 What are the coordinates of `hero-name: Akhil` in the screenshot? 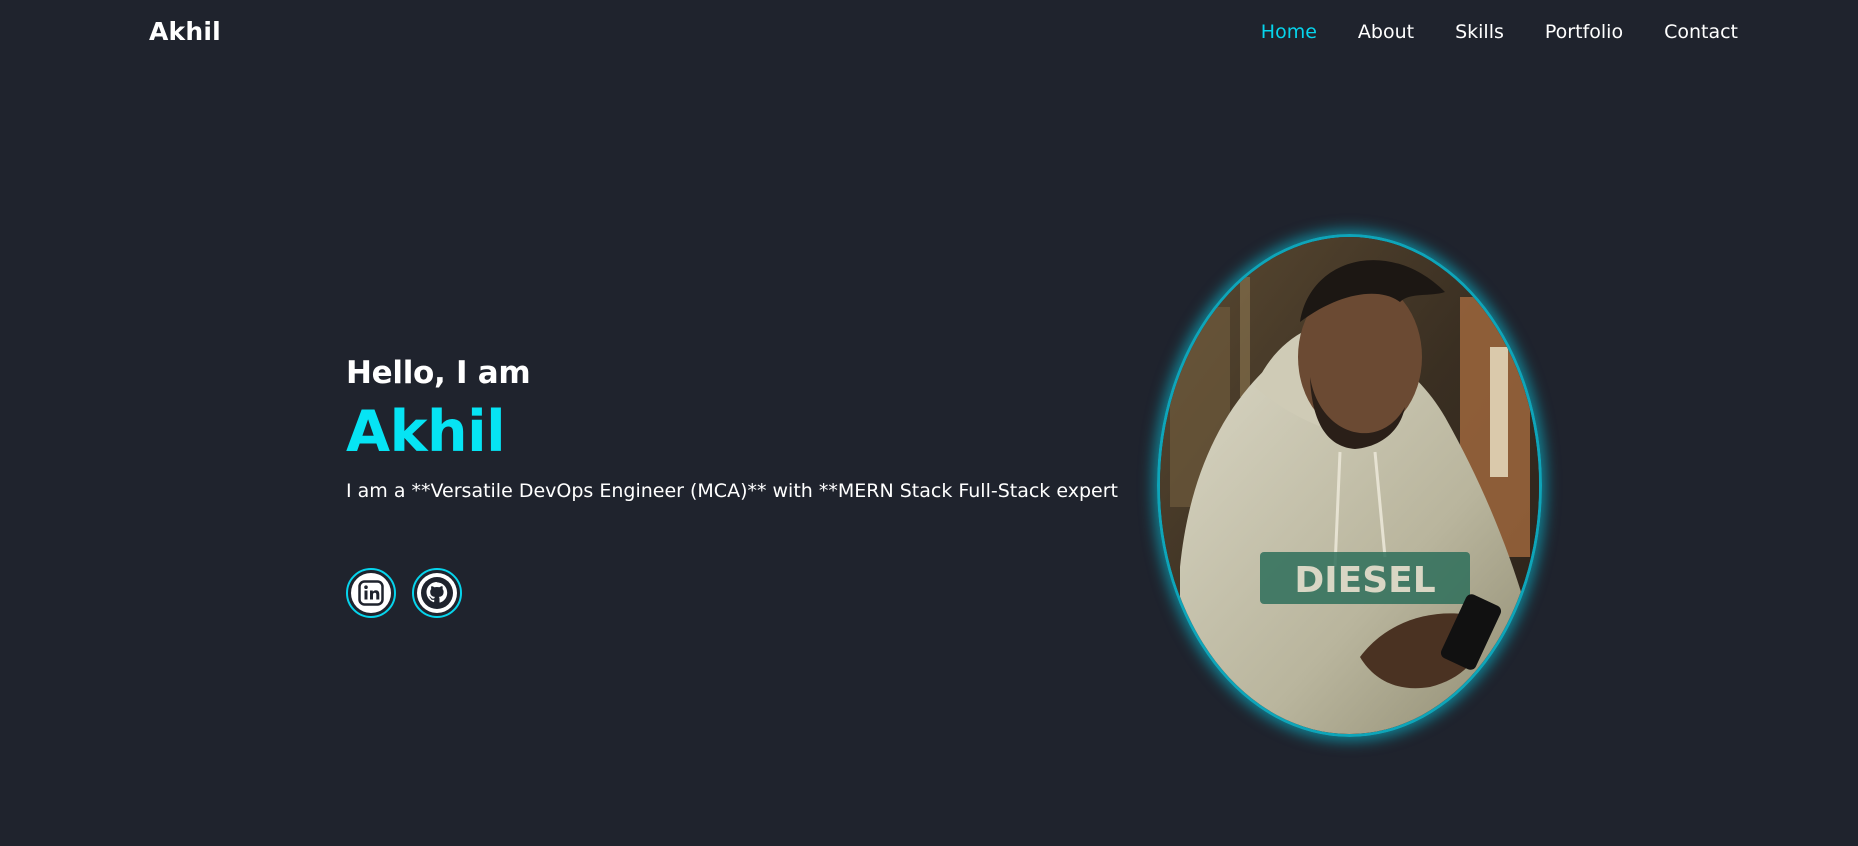 It's located at (426, 432).